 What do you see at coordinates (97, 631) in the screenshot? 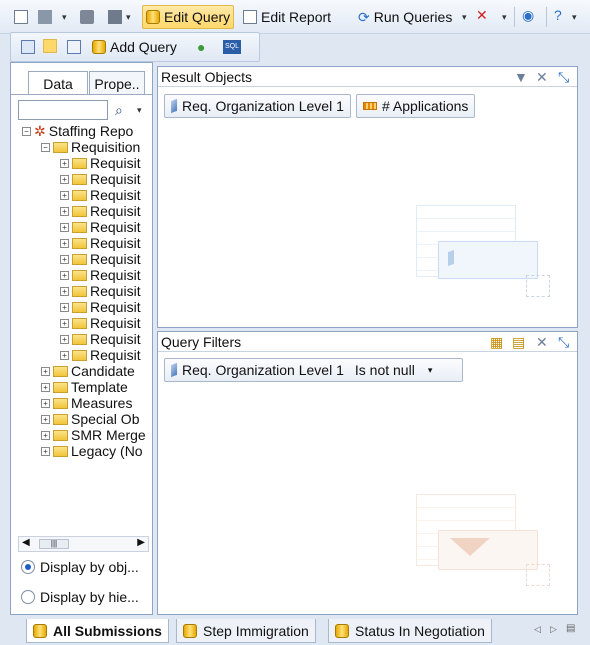
I see `query-tab-all-submissions: All Submissions` at bounding box center [97, 631].